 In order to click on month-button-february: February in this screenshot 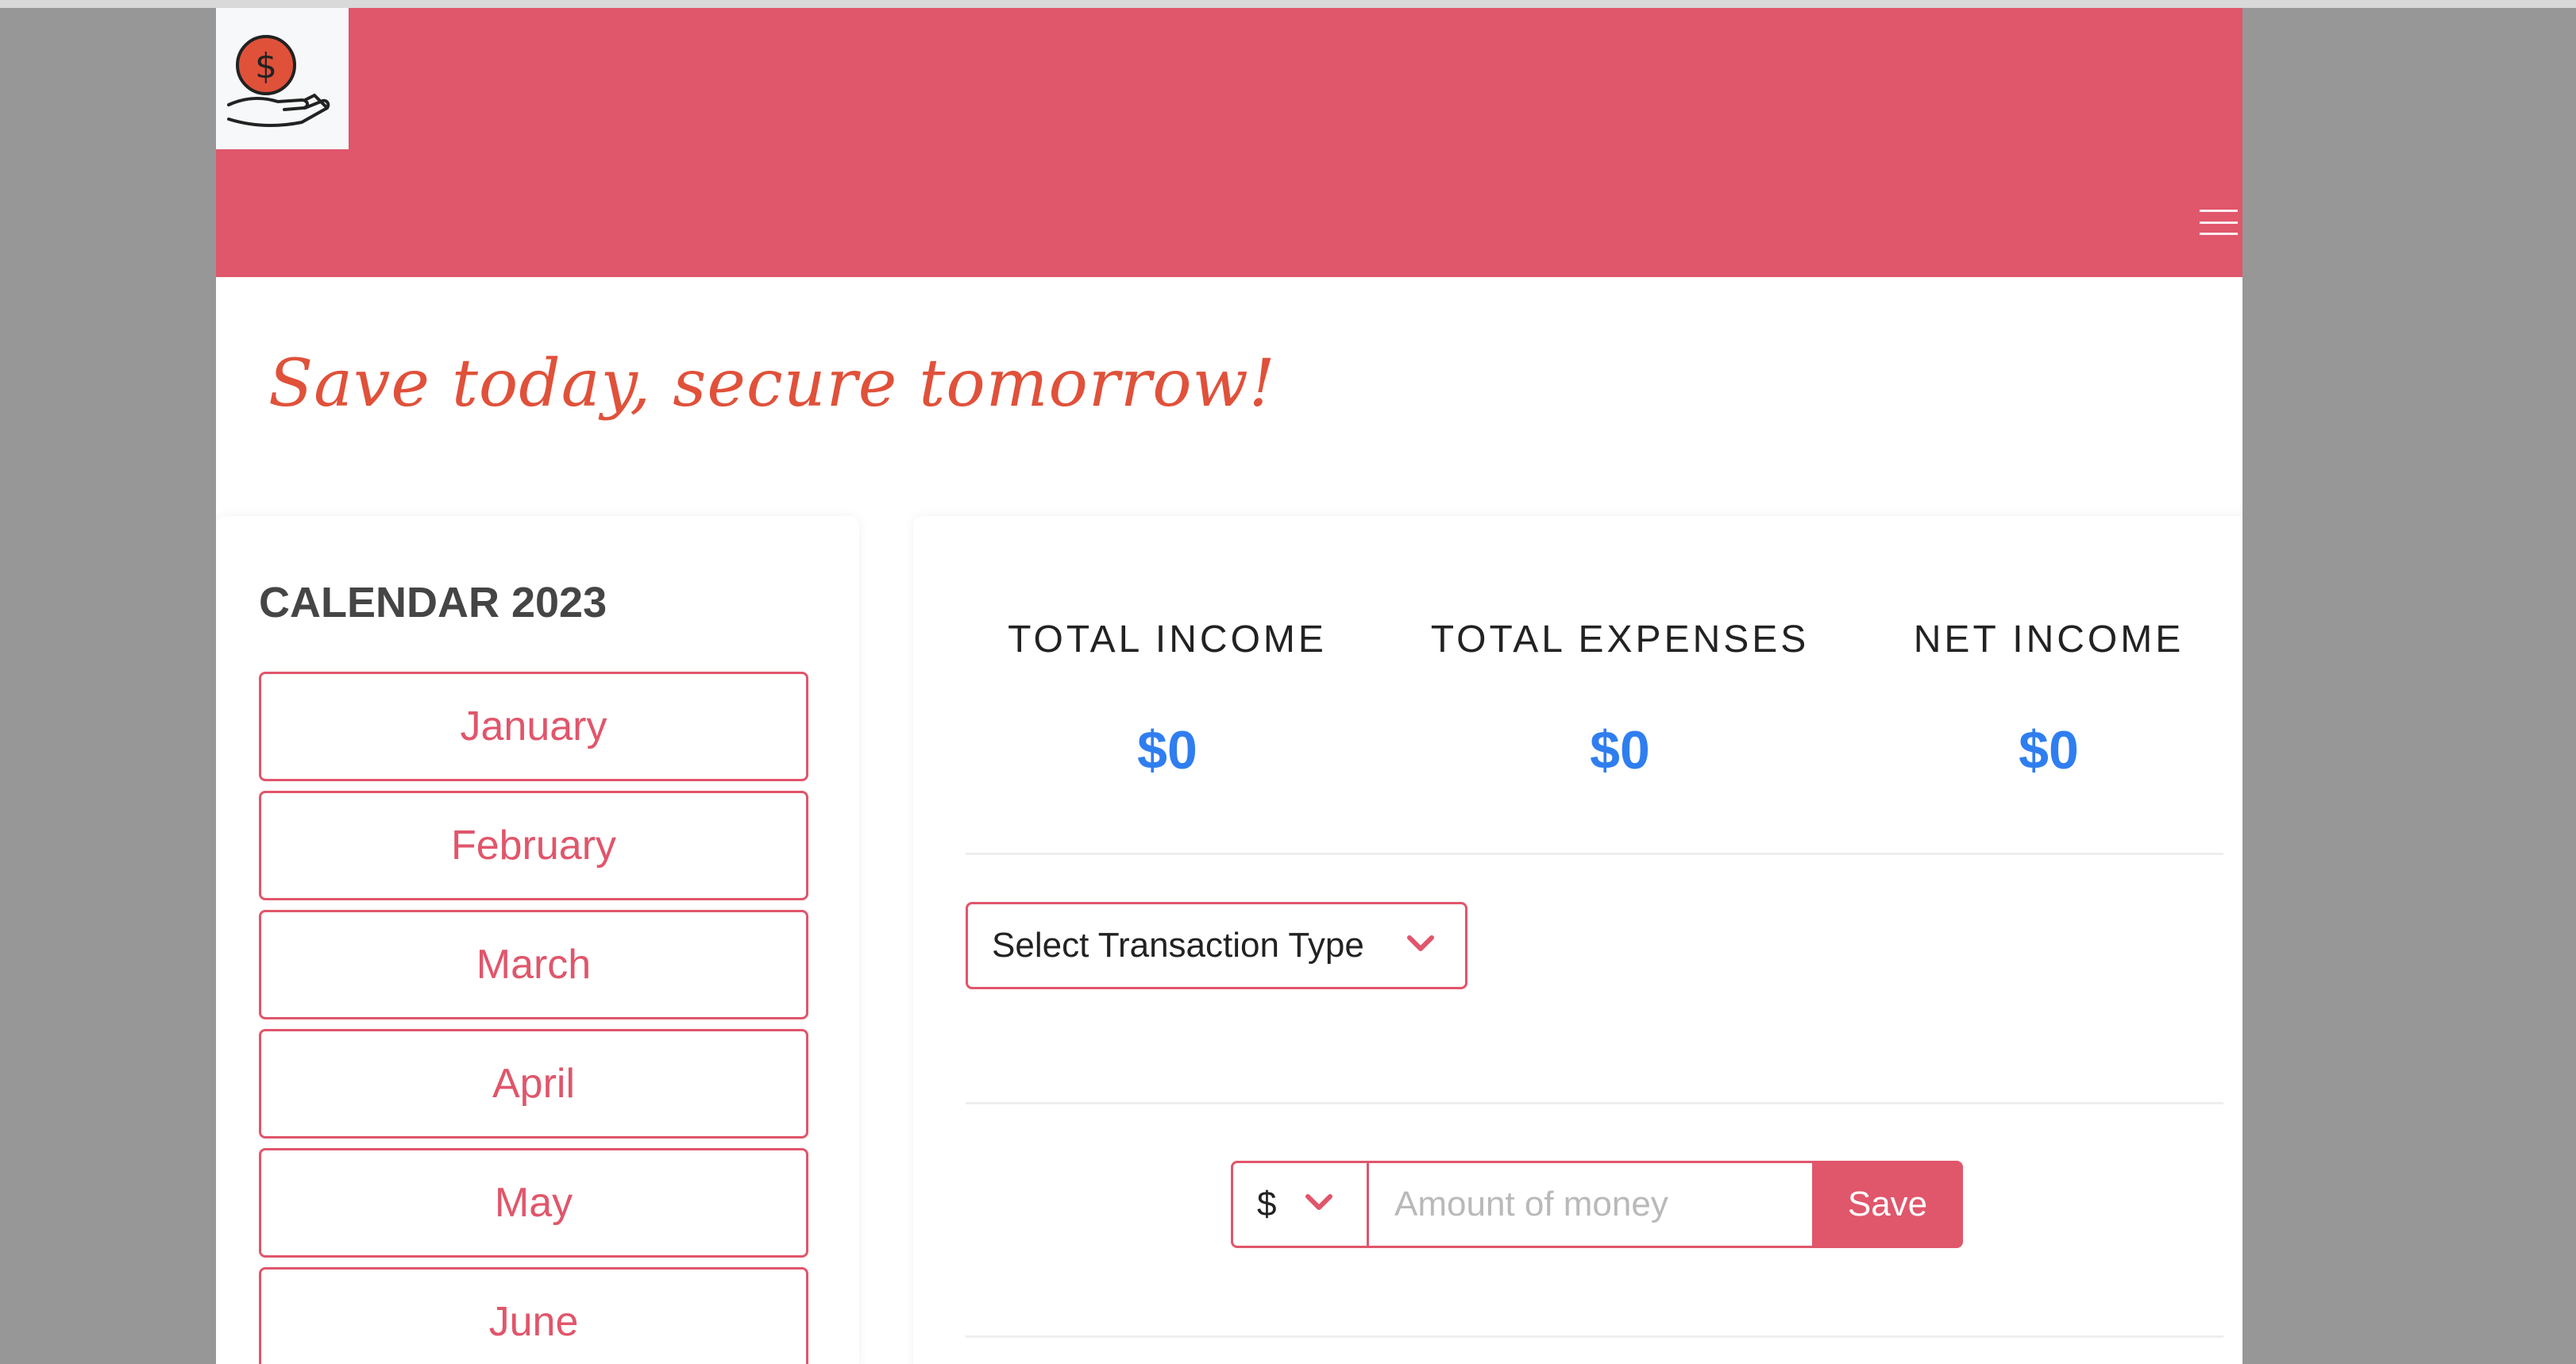, I will do `click(533, 845)`.